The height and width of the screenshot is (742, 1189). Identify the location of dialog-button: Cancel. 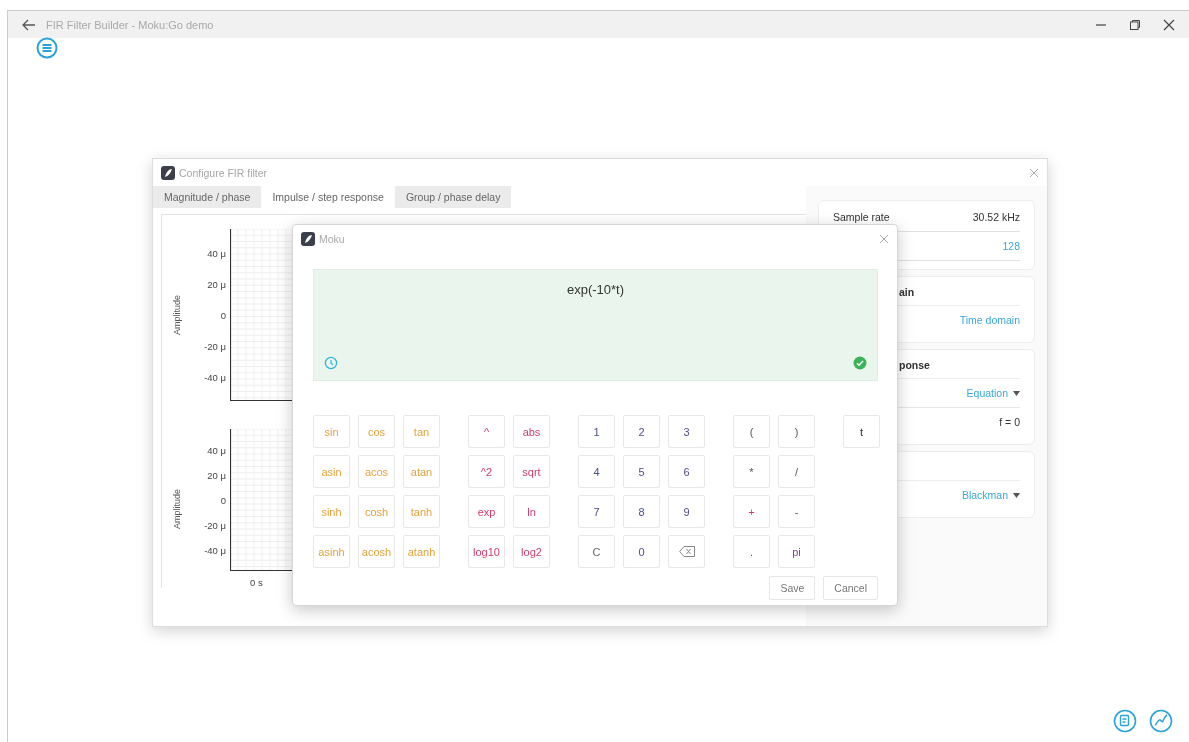
(850, 588).